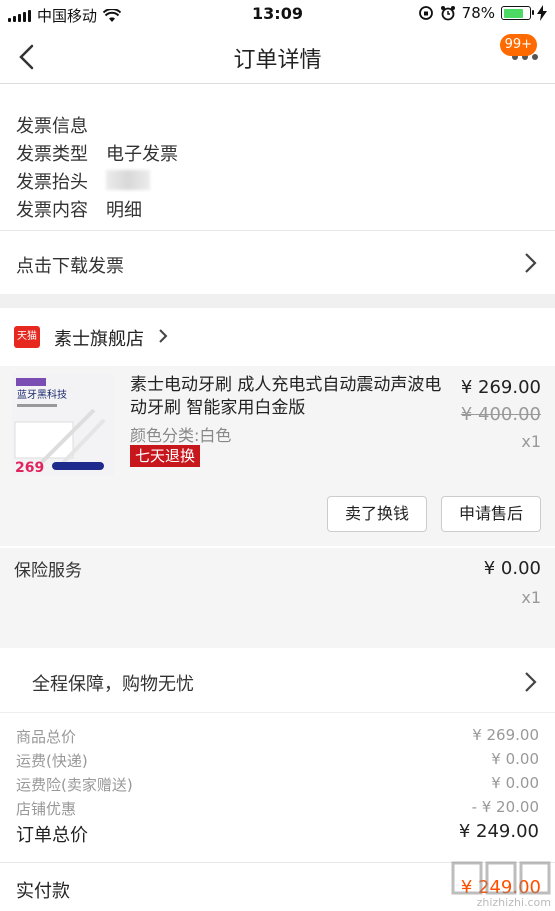  What do you see at coordinates (500, 387) in the screenshot?
I see `product-price: ¥ 269.00` at bounding box center [500, 387].